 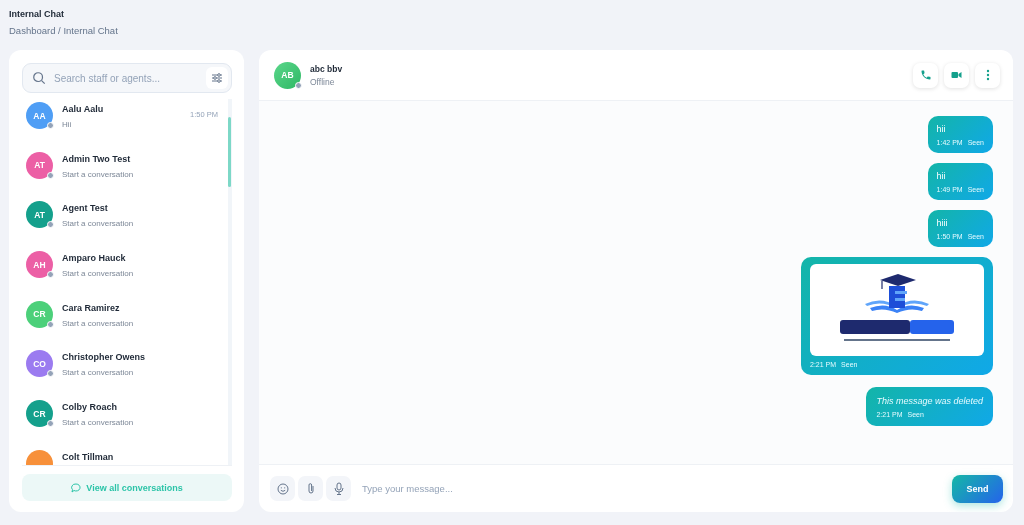 What do you see at coordinates (88, 456) in the screenshot?
I see `contact-name: Colt Tillman` at bounding box center [88, 456].